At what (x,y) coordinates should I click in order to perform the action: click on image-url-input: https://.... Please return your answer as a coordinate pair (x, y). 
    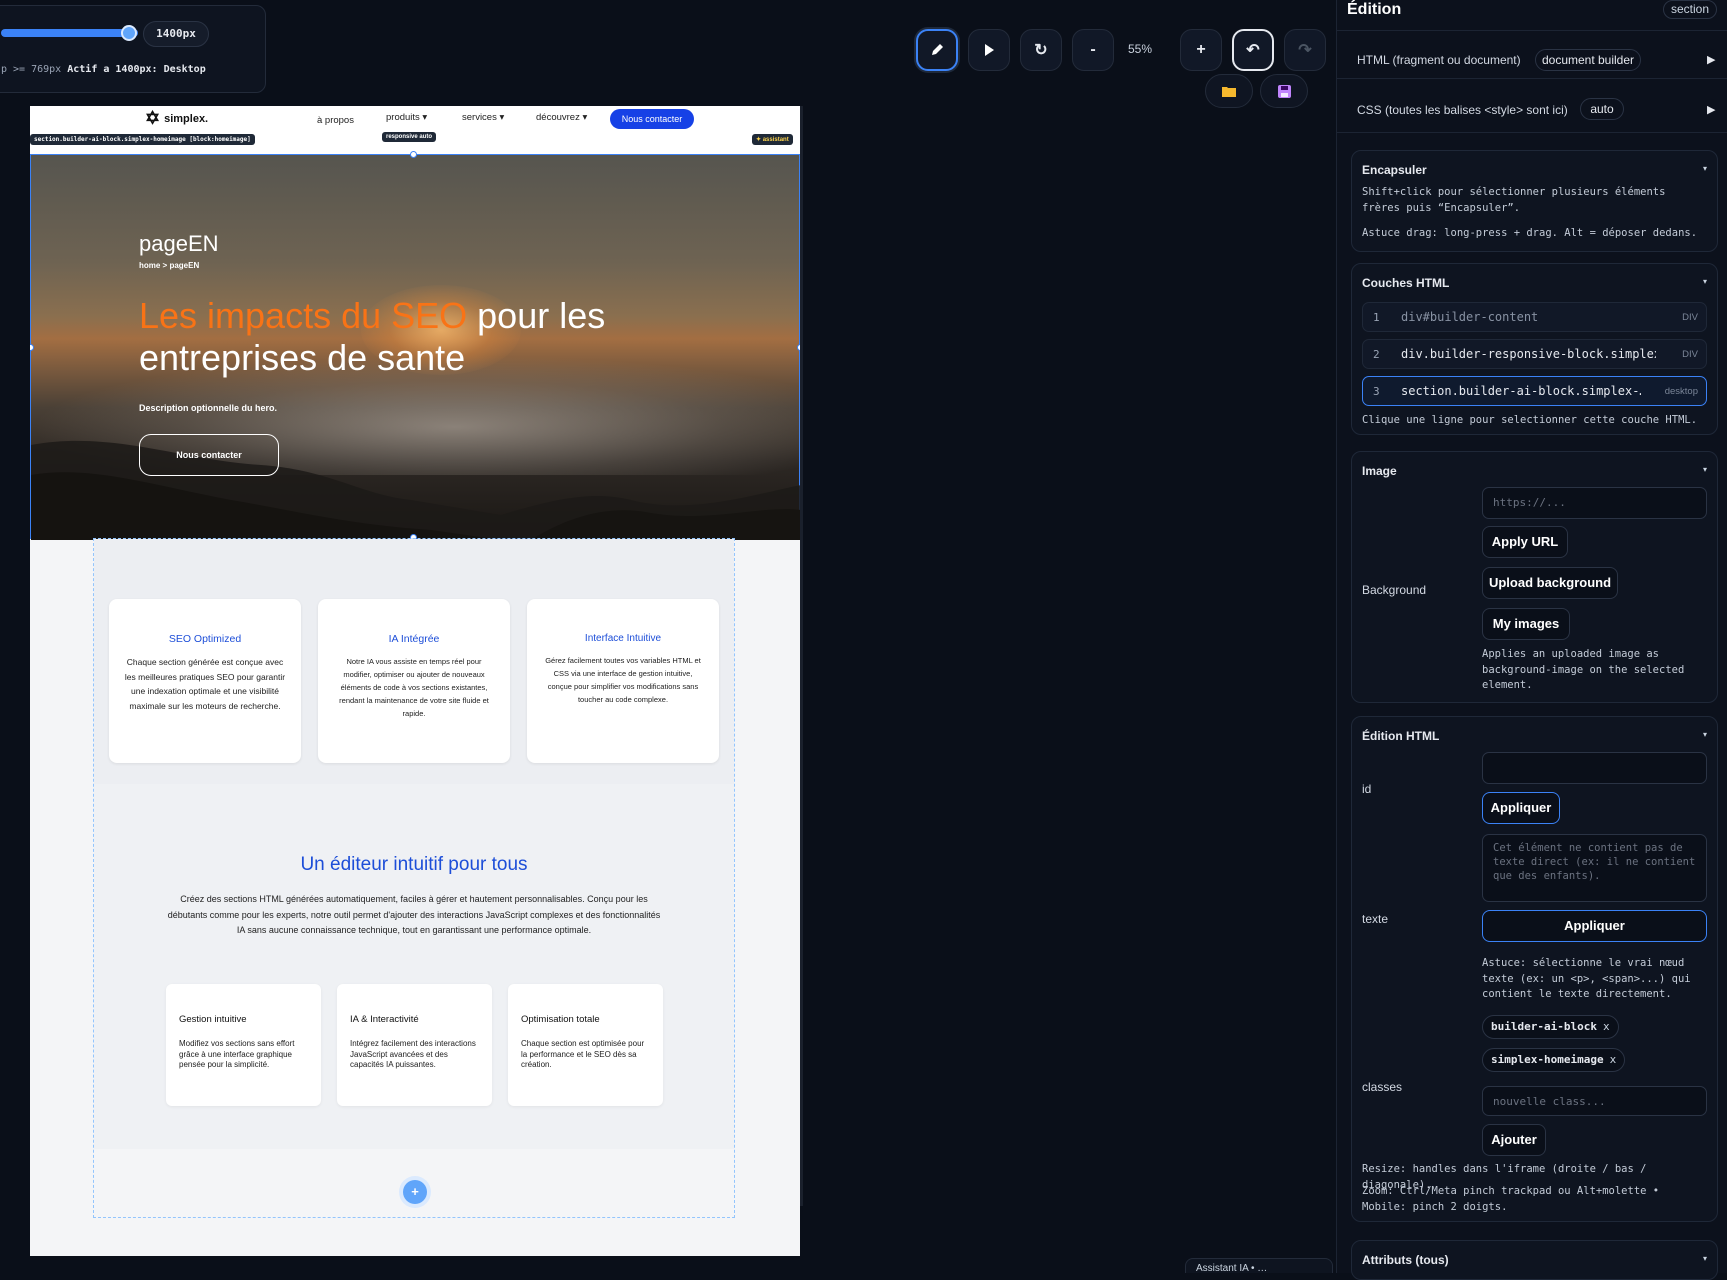
    Looking at the image, I should click on (1594, 503).